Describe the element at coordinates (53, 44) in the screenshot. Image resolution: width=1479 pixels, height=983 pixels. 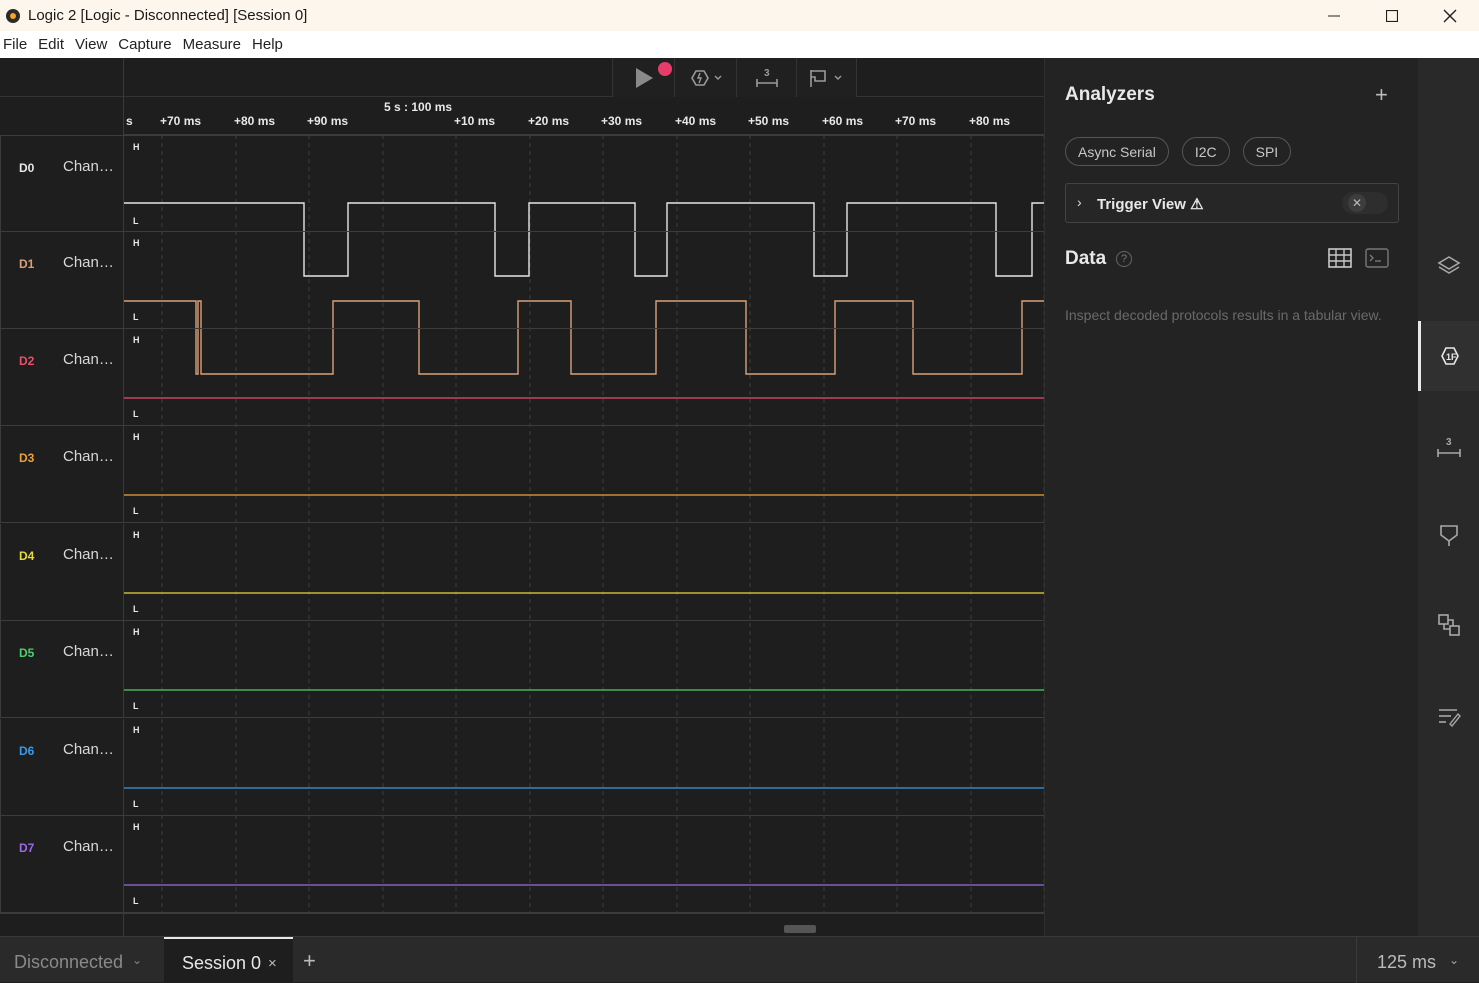
I see `menu-edit: Edit` at that location.